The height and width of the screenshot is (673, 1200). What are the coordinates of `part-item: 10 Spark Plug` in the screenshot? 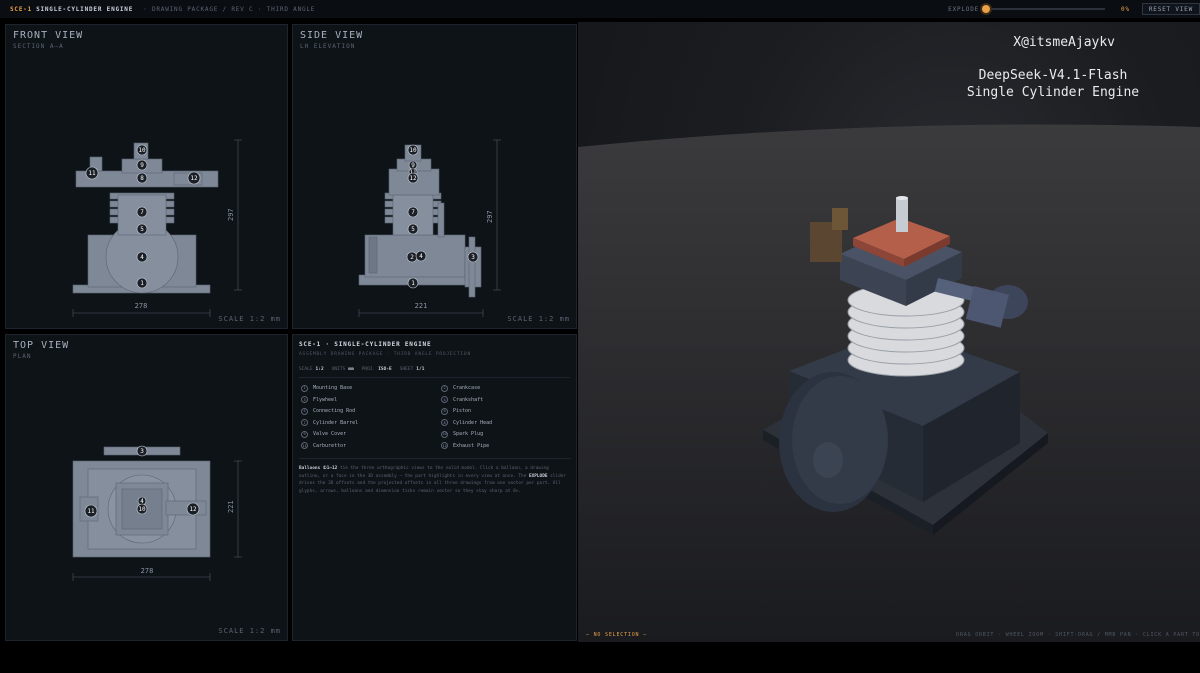 It's located at (511, 434).